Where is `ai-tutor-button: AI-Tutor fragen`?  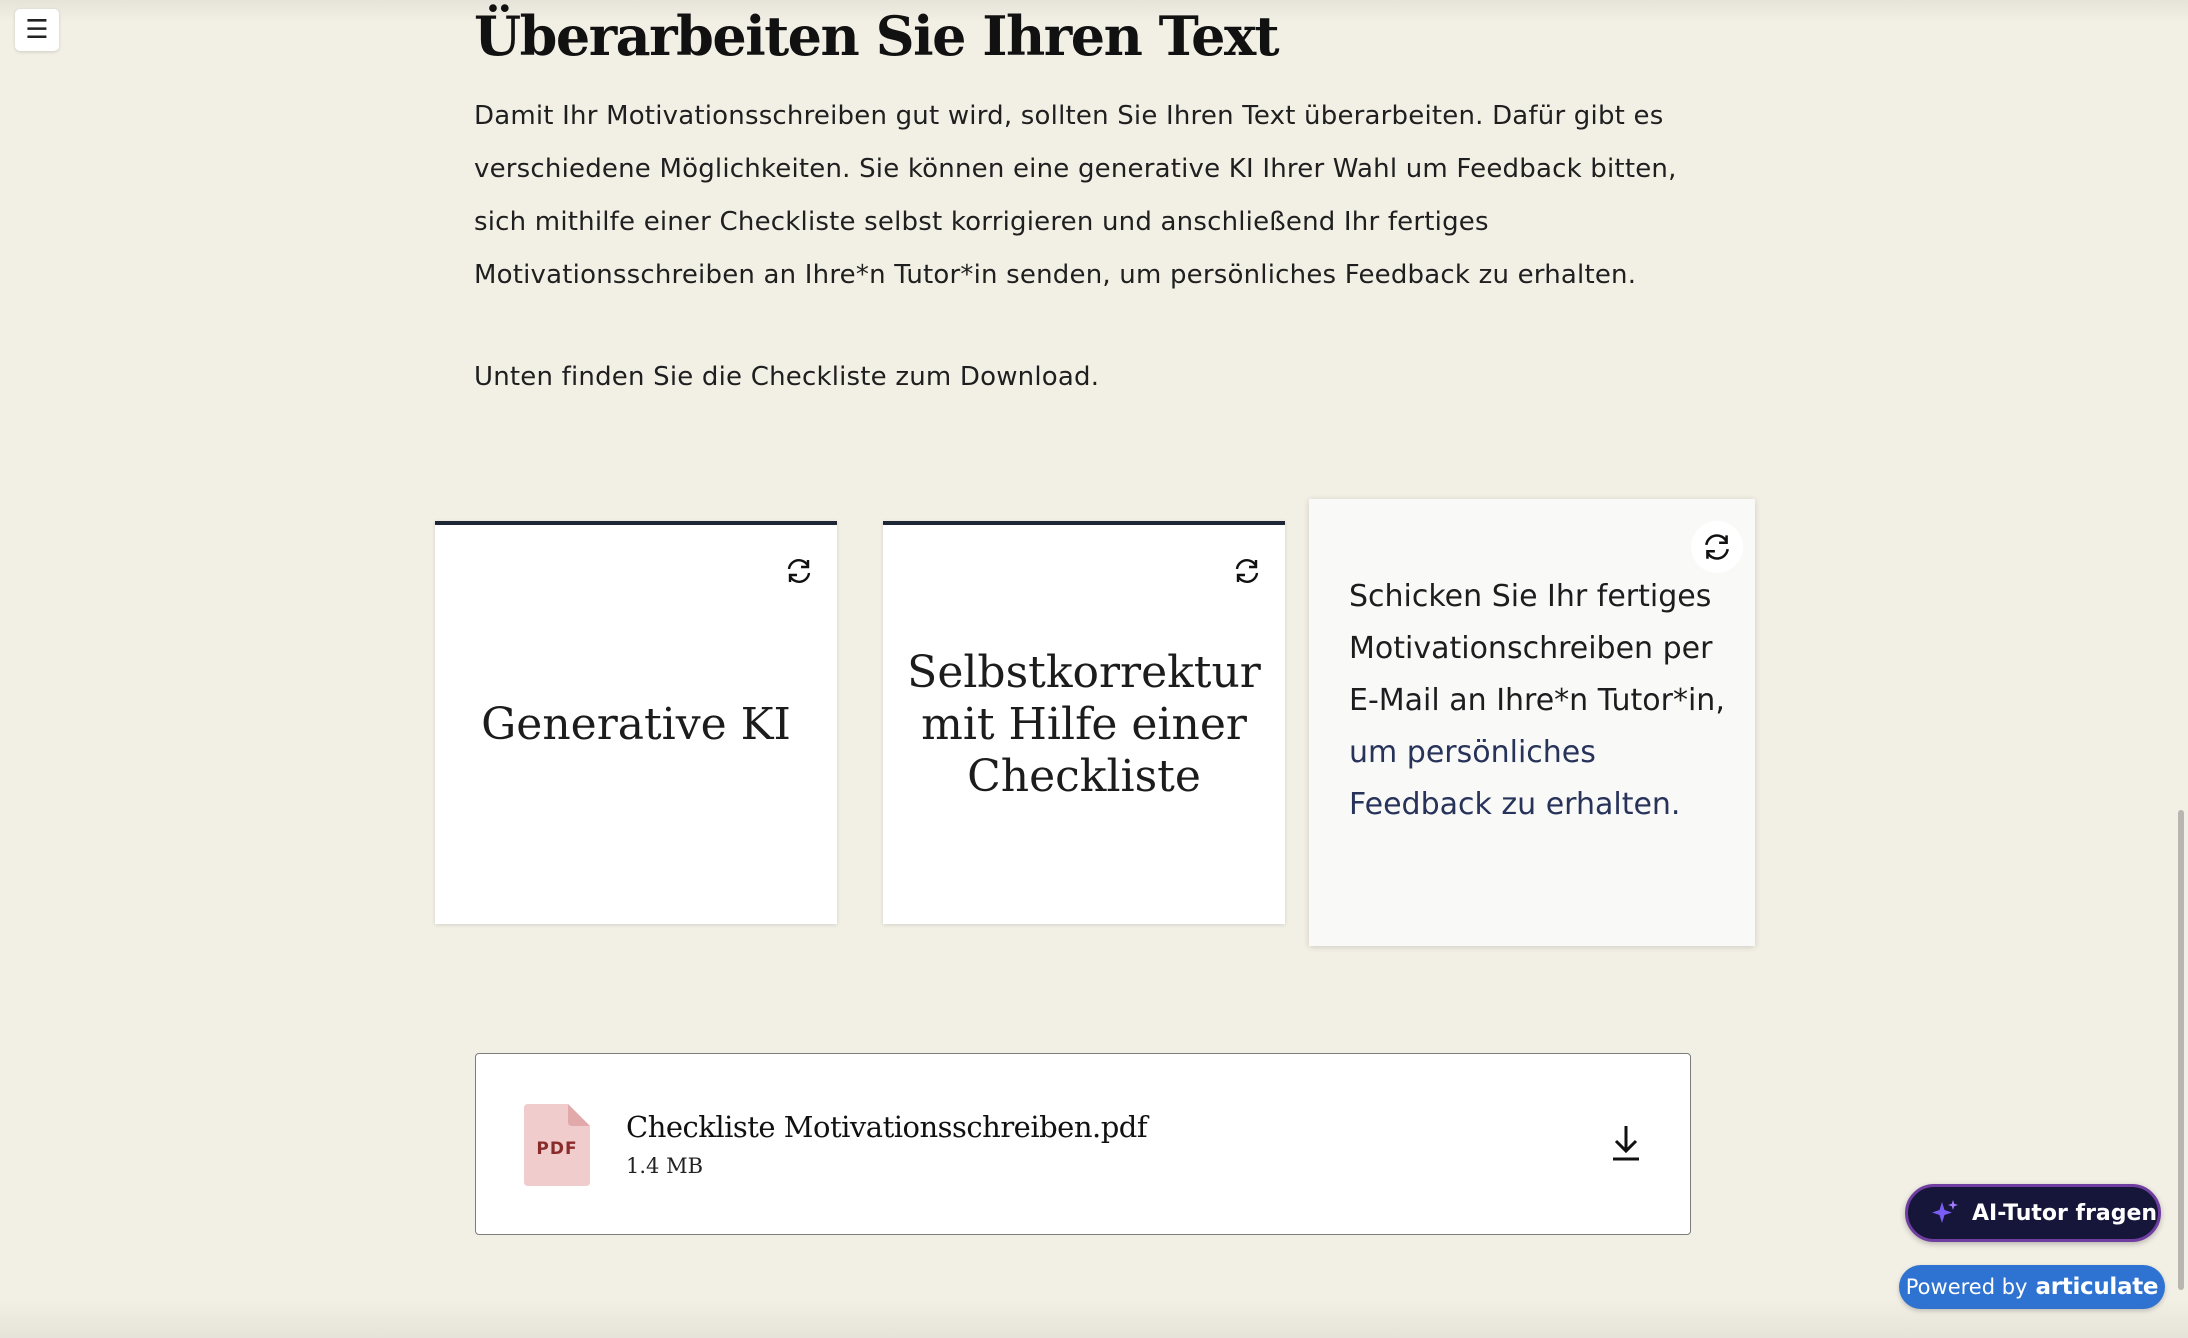 ai-tutor-button: AI-Tutor fragen is located at coordinates (2033, 1213).